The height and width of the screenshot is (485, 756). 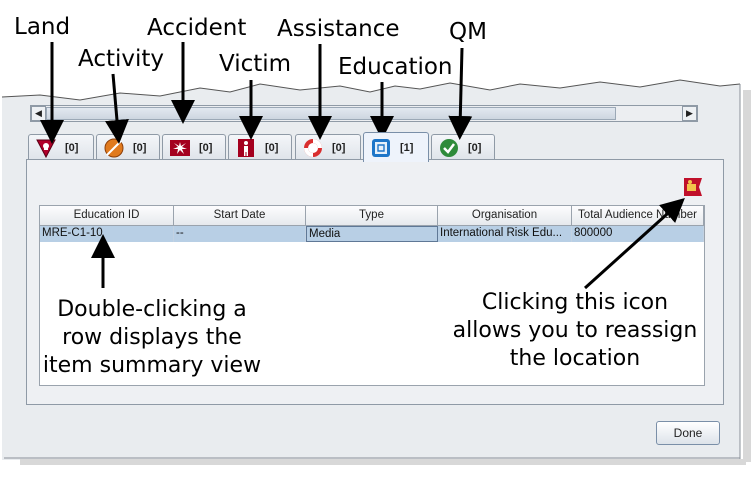 I want to click on tab-education: [1], so click(x=396, y=147).